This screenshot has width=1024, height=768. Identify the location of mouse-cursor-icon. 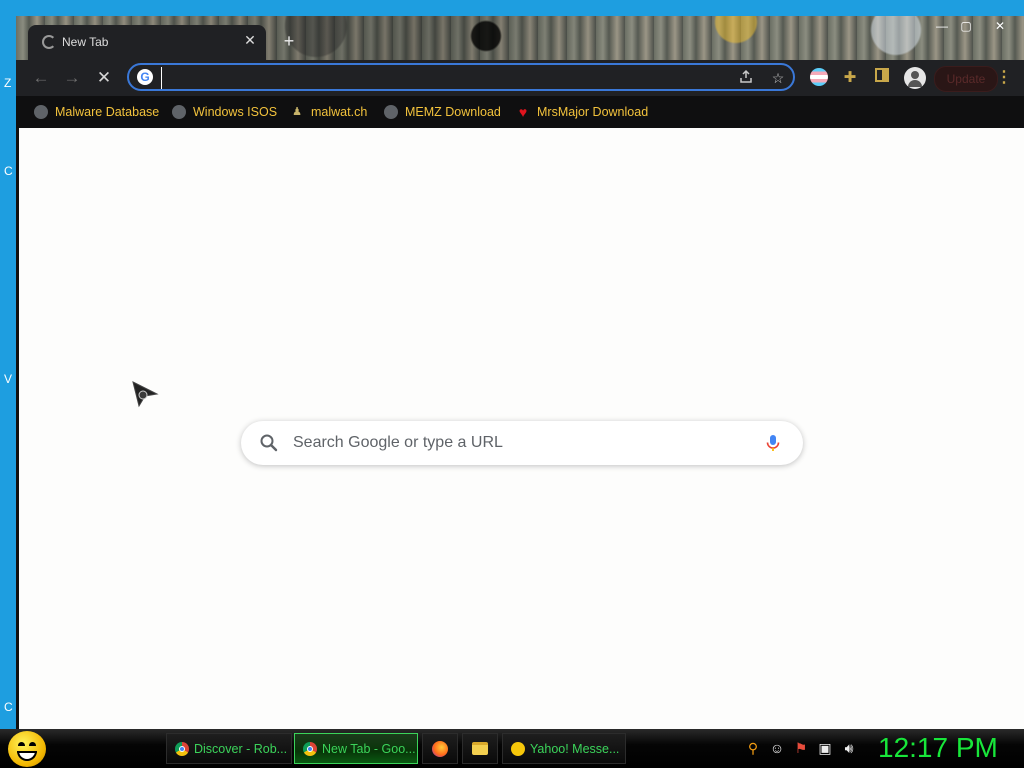
(145, 394).